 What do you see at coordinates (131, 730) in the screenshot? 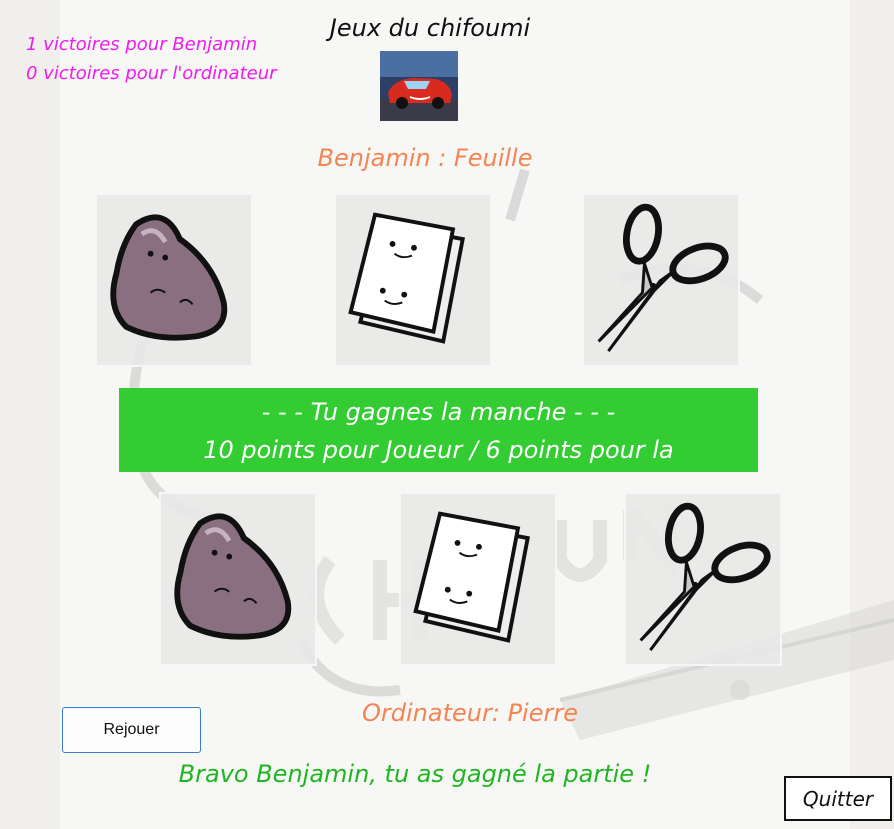
I see `replay-button: Rejouer` at bounding box center [131, 730].